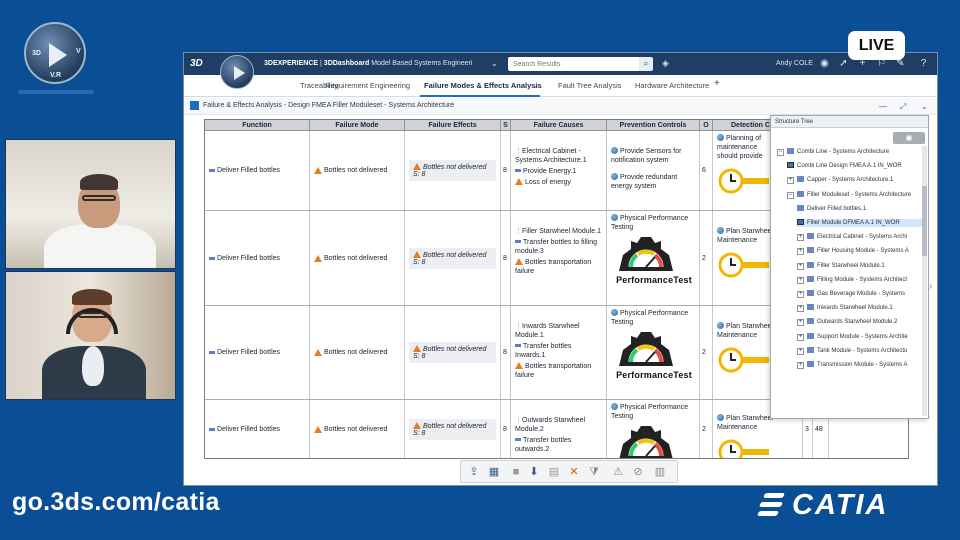 The image size is (960, 540). What do you see at coordinates (453, 125) in the screenshot?
I see `column-header-failure-effects: Failure Effects` at bounding box center [453, 125].